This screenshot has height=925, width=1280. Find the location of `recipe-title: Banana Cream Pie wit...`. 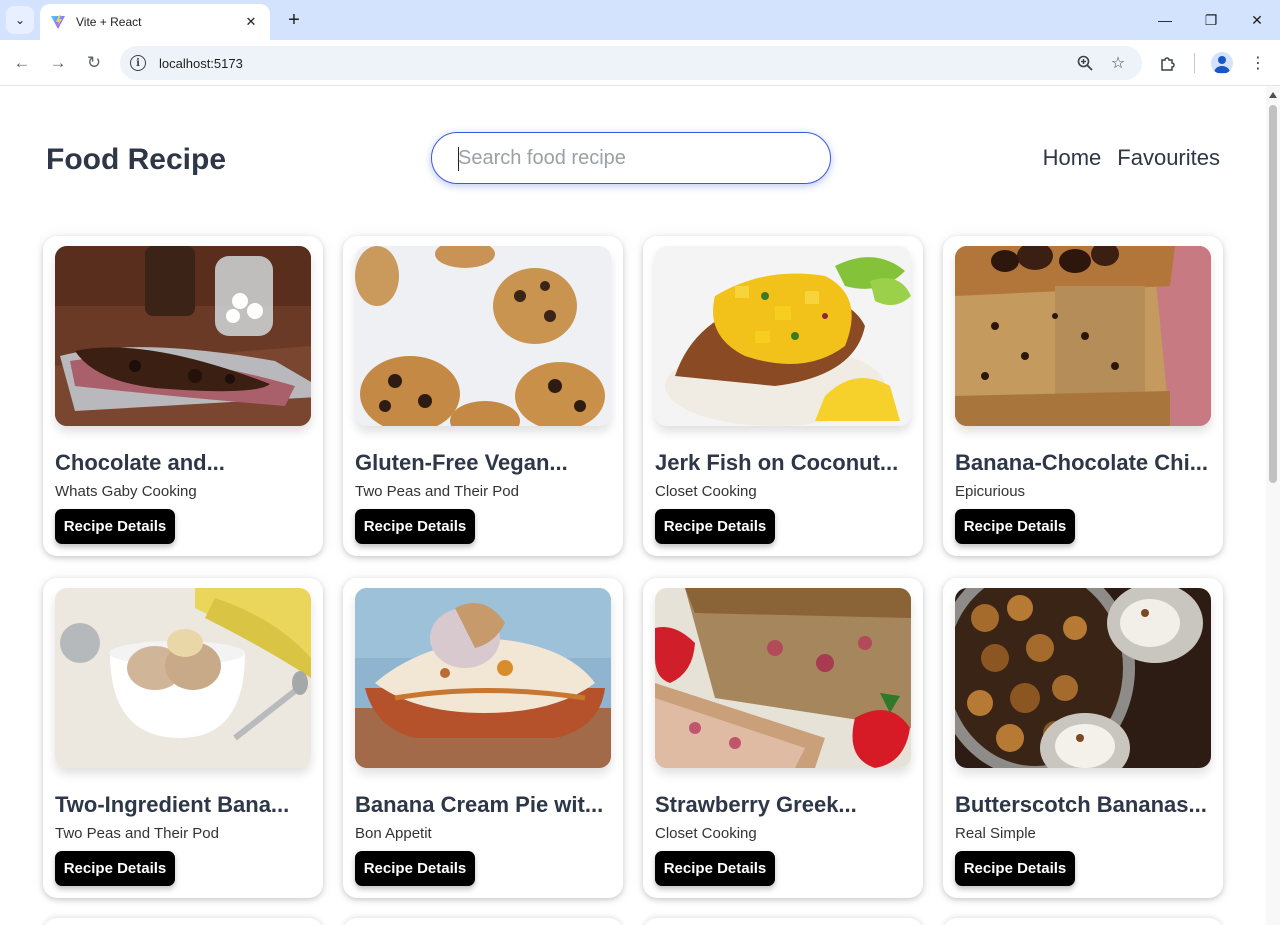

recipe-title: Banana Cream Pie wit... is located at coordinates (479, 804).